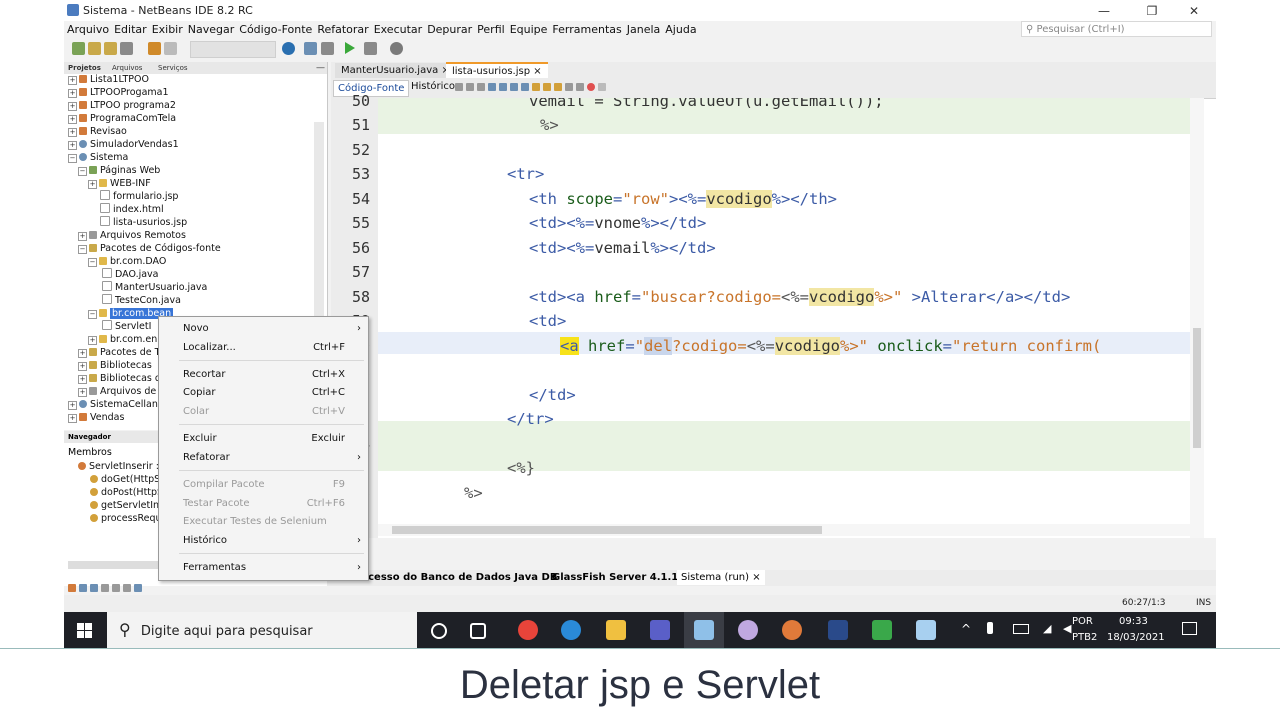 Image resolution: width=1280 pixels, height=721 pixels. Describe the element at coordinates (113, 565) in the screenshot. I see `navigator-scrollbar` at that location.